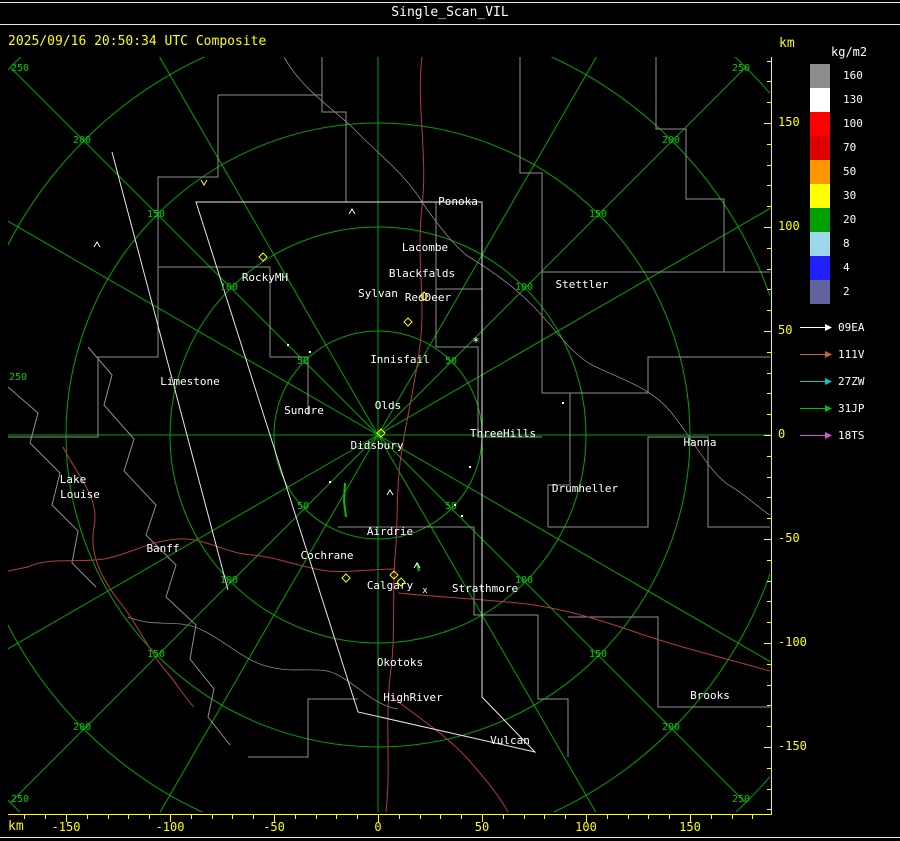  I want to click on right-axis-tick-label: 100, so click(789, 226).